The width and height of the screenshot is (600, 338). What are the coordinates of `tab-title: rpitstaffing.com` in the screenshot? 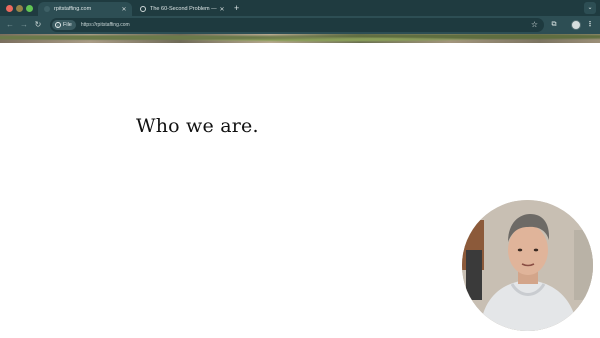 It's located at (73, 9).